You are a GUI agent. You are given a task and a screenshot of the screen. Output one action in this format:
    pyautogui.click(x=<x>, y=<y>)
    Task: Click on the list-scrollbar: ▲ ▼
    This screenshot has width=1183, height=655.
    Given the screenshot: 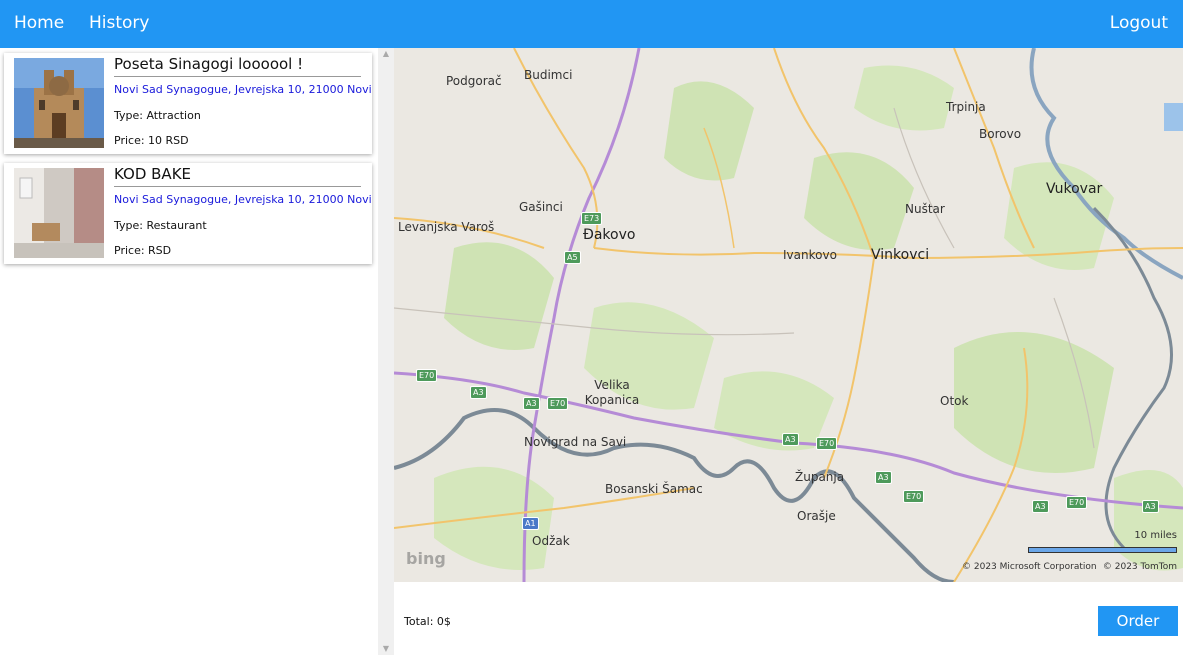 What is the action you would take?
    pyautogui.click(x=386, y=351)
    